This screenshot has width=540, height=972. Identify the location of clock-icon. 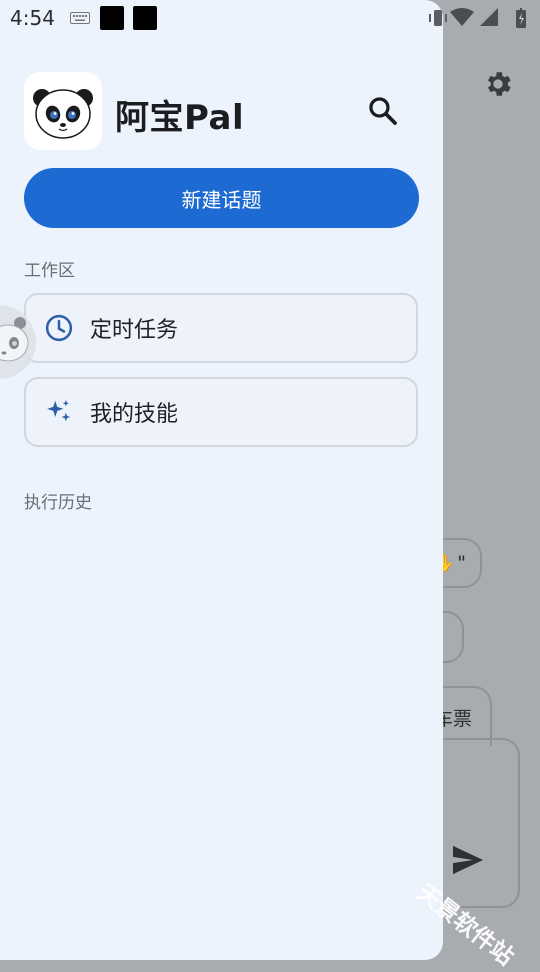
(59, 328).